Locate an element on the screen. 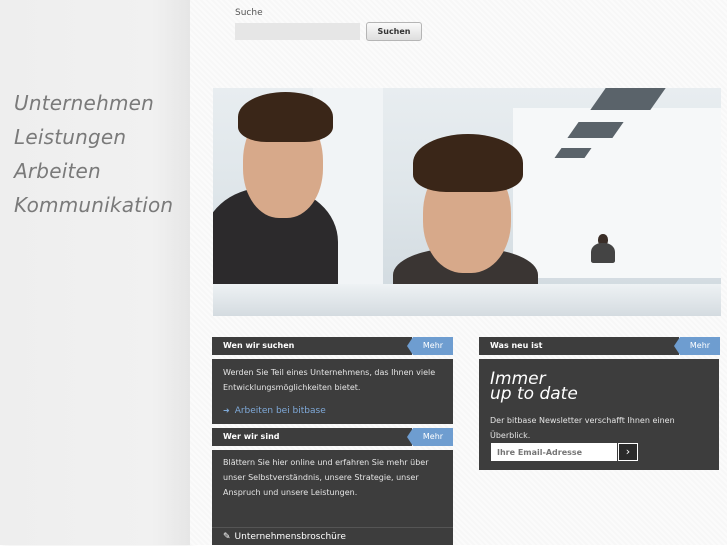 This screenshot has height=546, width=727. more-button-was-neu-ist: Mehr is located at coordinates (697, 346).